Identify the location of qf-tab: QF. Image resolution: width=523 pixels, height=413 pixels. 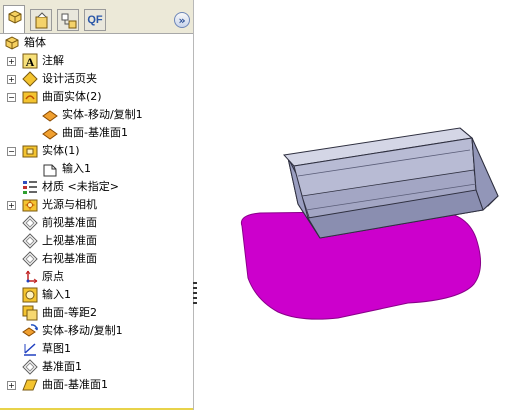
(95, 20).